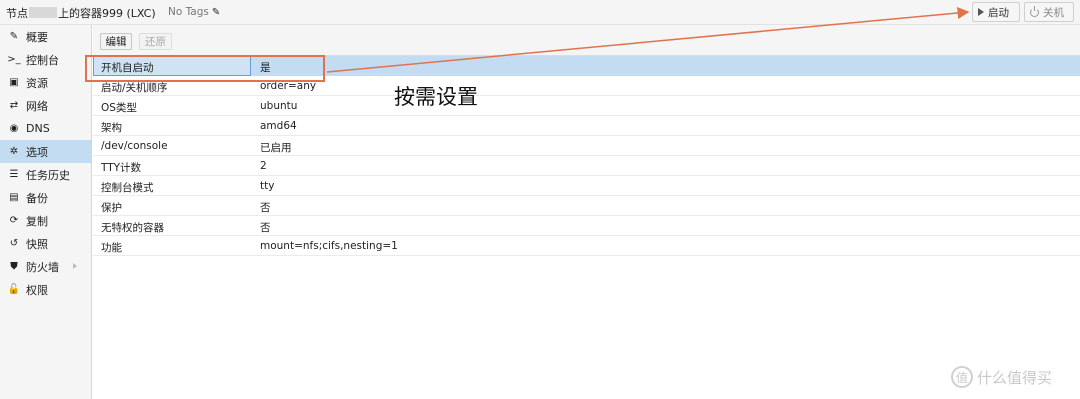 Image resolution: width=1080 pixels, height=399 pixels. What do you see at coordinates (586, 86) in the screenshot?
I see `table-row: 启动/关机顺序 order=any` at bounding box center [586, 86].